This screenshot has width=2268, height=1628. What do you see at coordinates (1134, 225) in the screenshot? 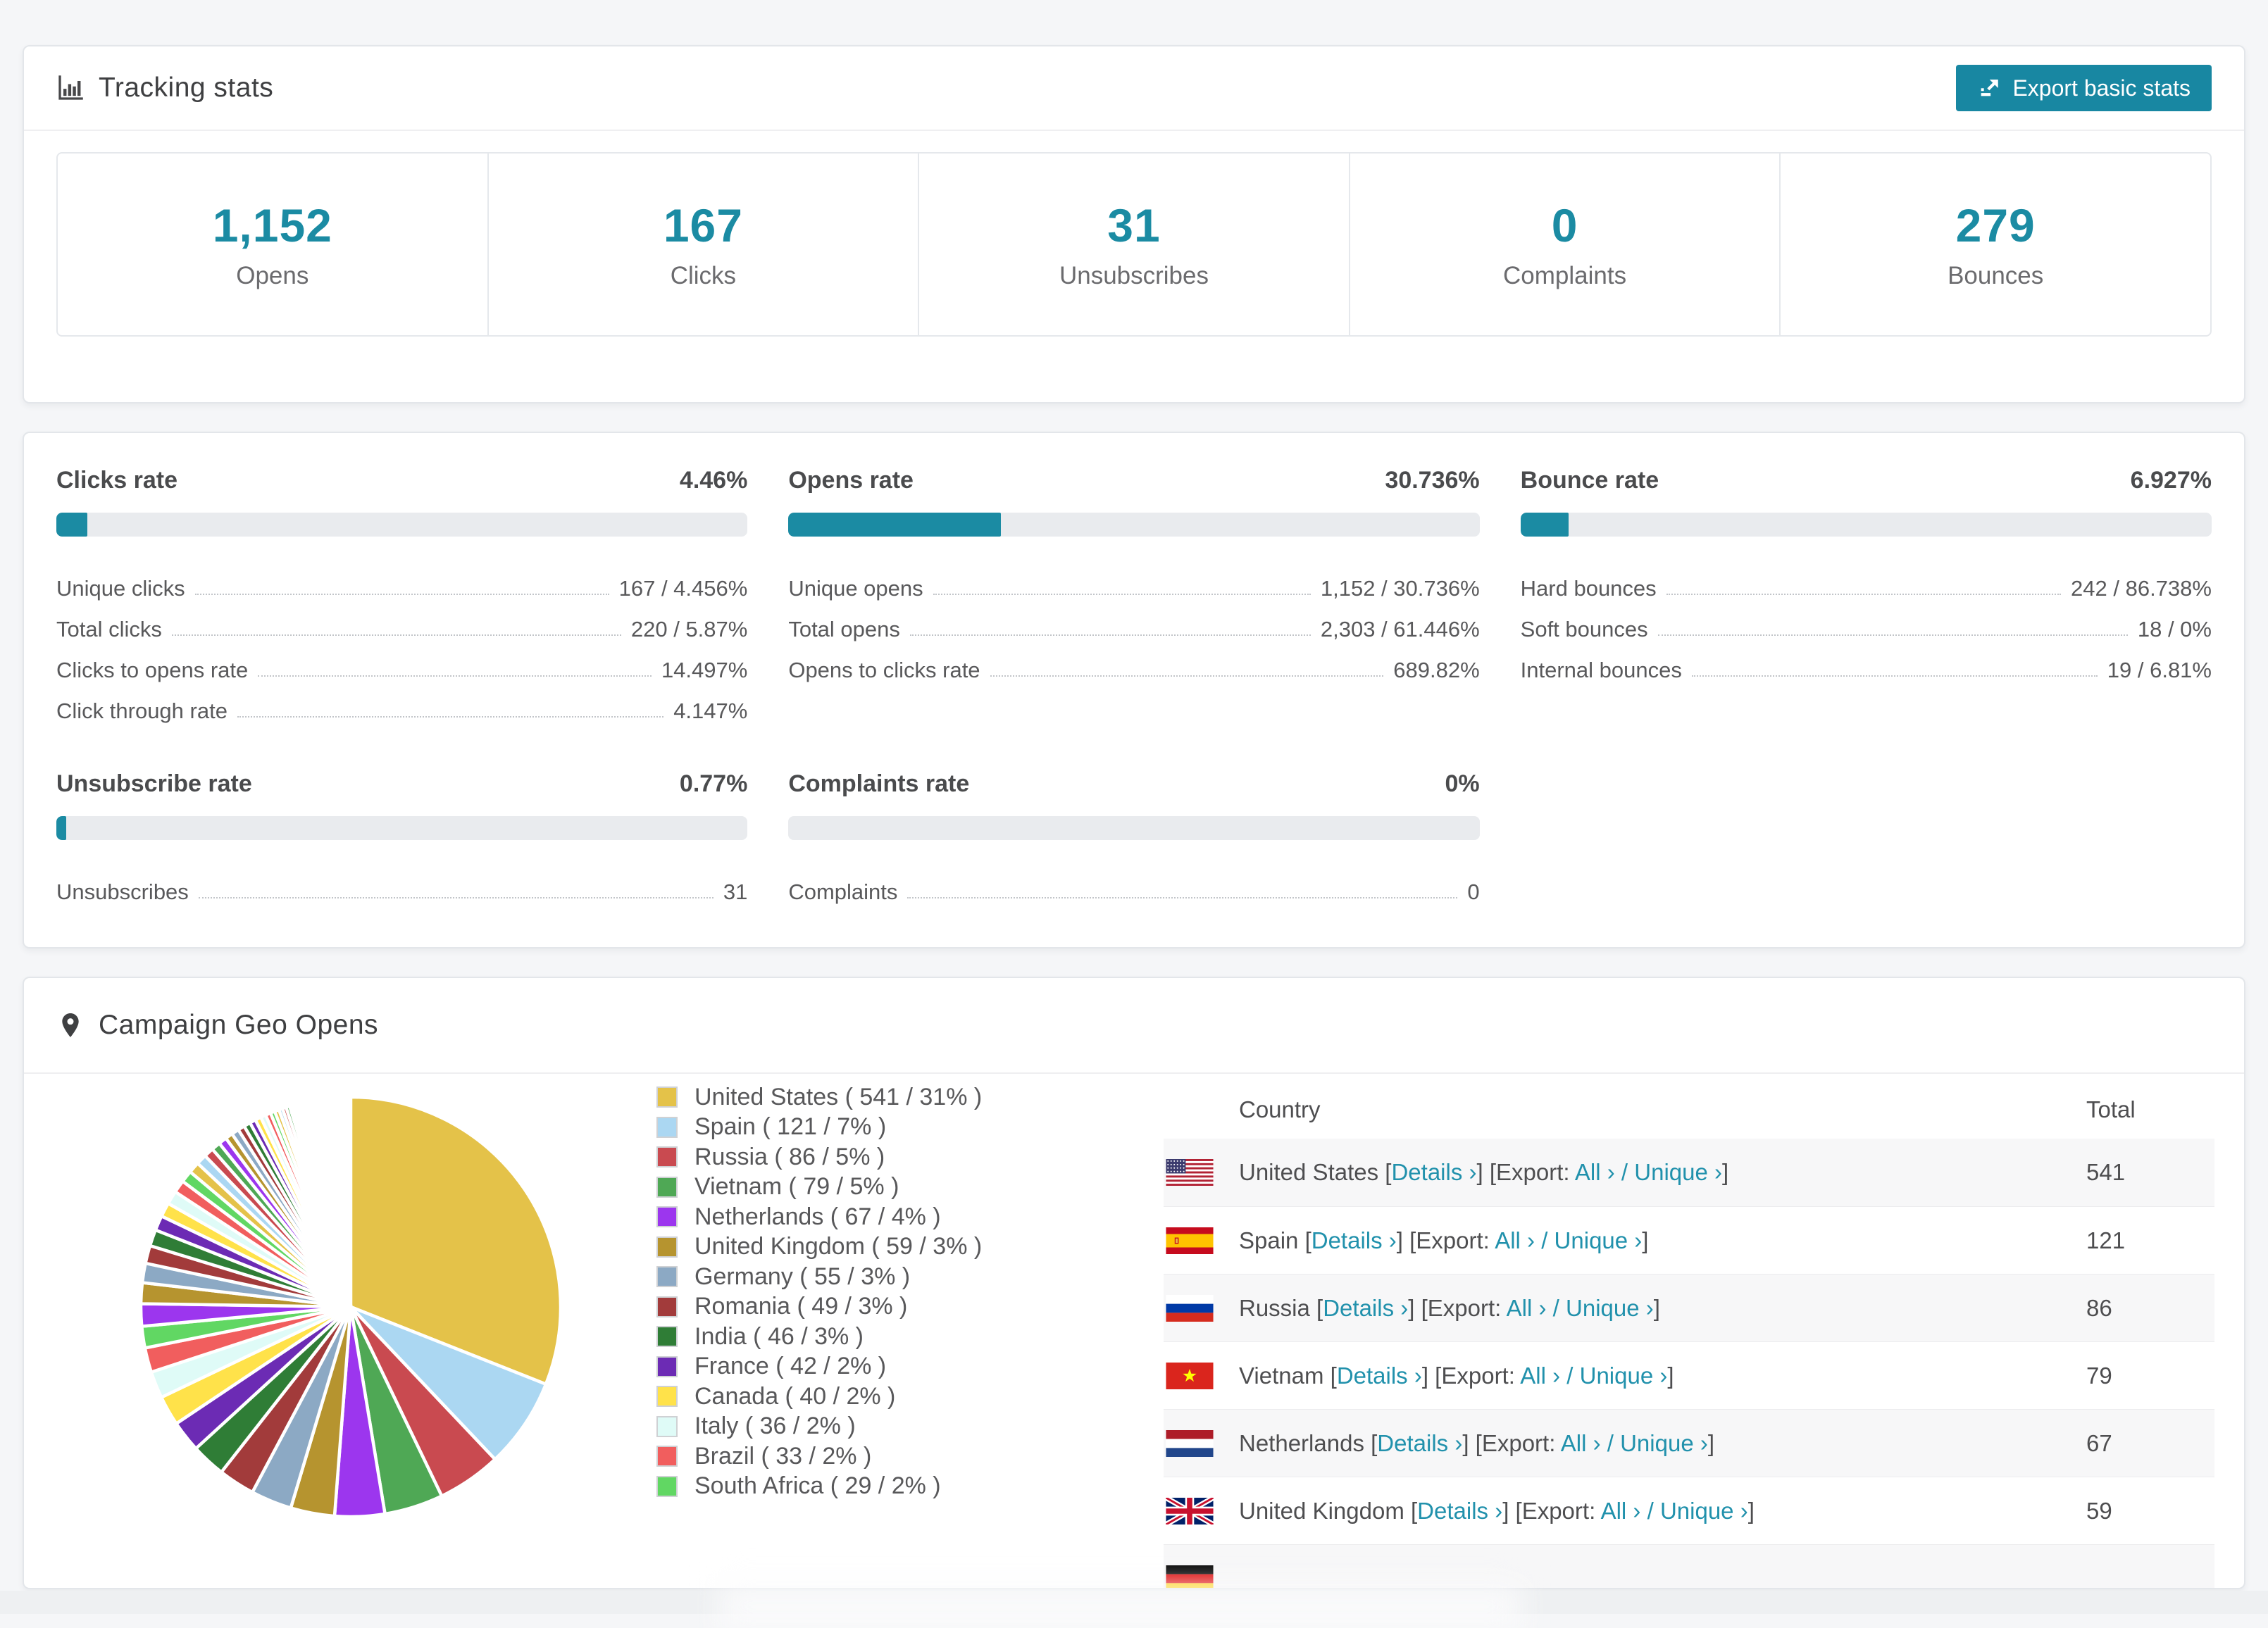
I see `stat-value: 31` at bounding box center [1134, 225].